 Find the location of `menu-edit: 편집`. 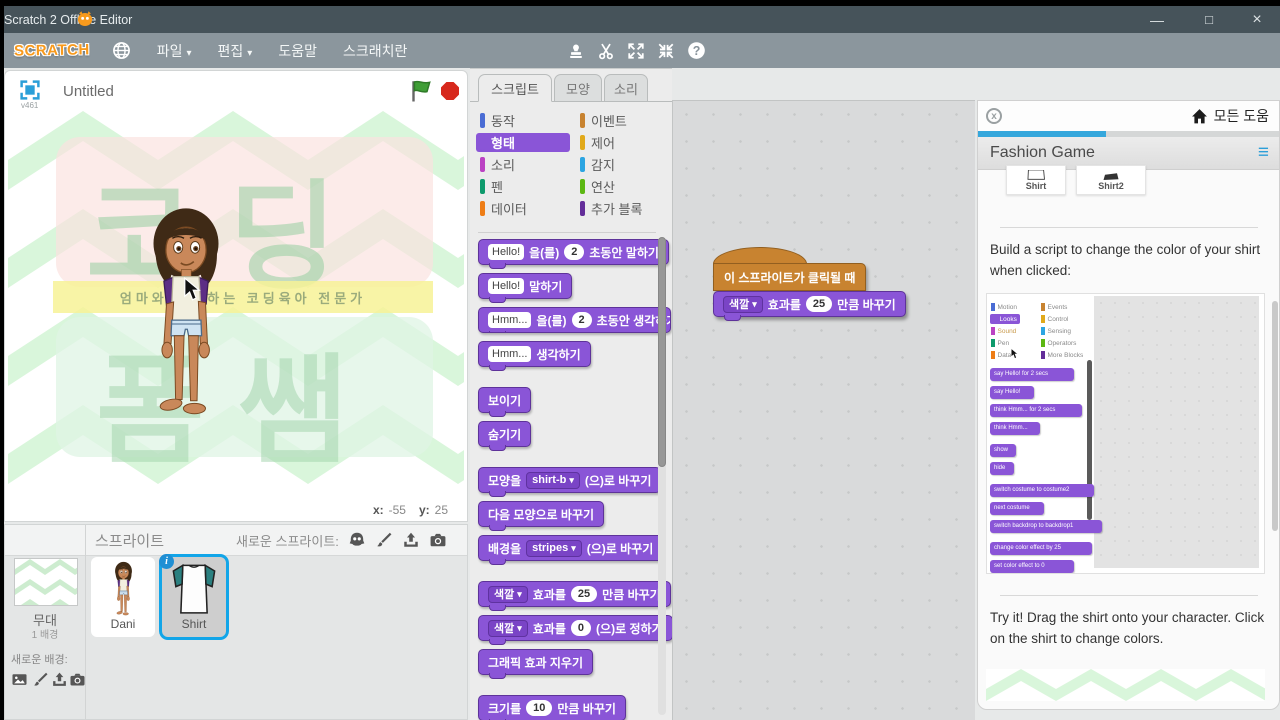

menu-edit: 편집 is located at coordinates (235, 51).